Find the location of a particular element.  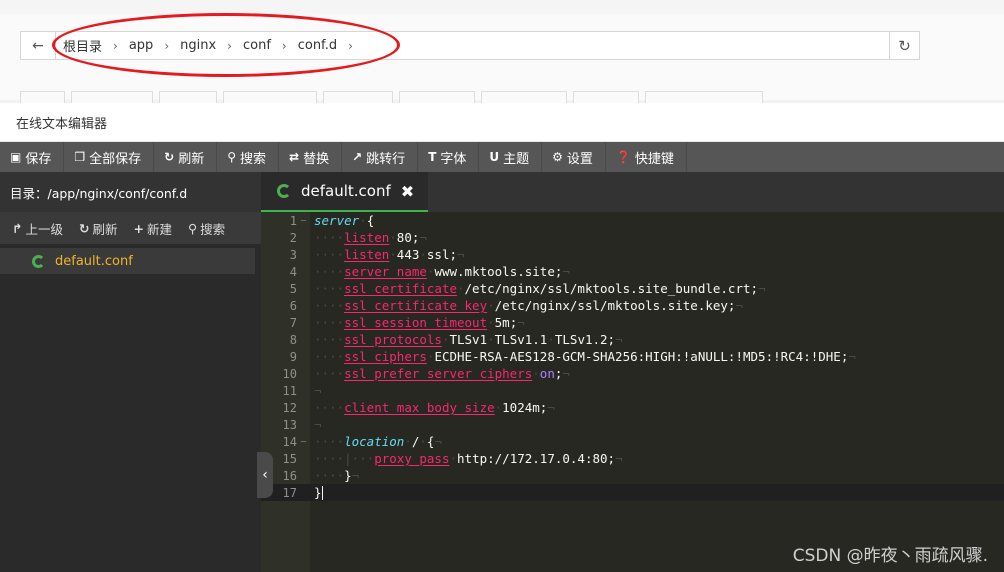

theme-button: U 主题 is located at coordinates (511, 157).